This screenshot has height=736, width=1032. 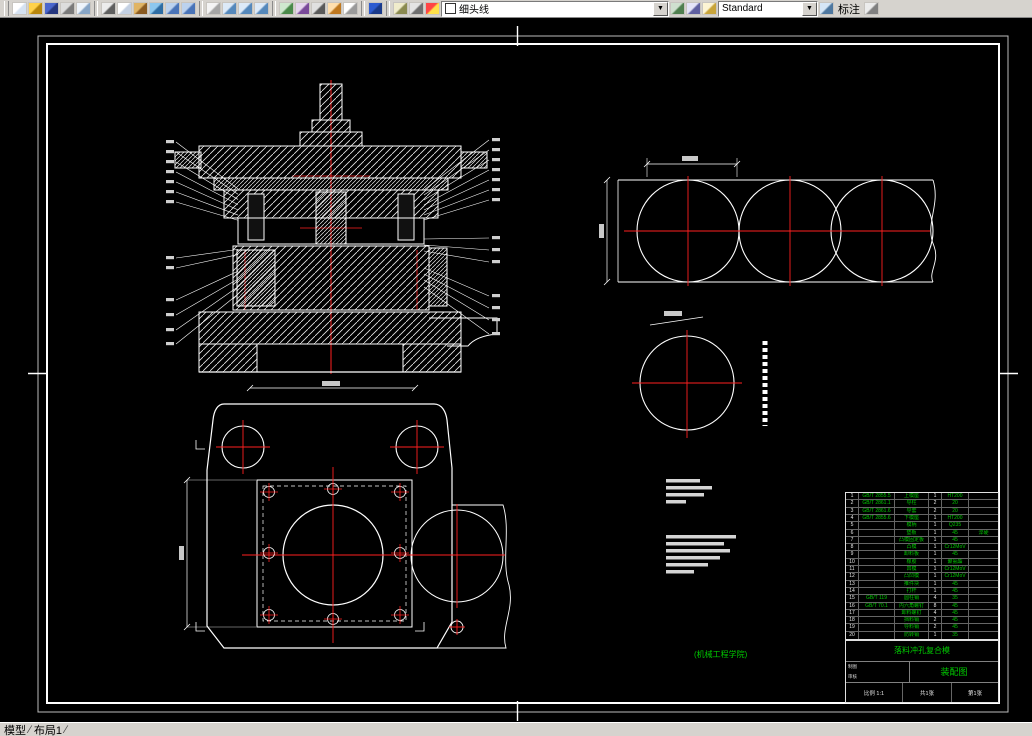 What do you see at coordinates (188, 8) in the screenshot?
I see `redo-icon` at bounding box center [188, 8].